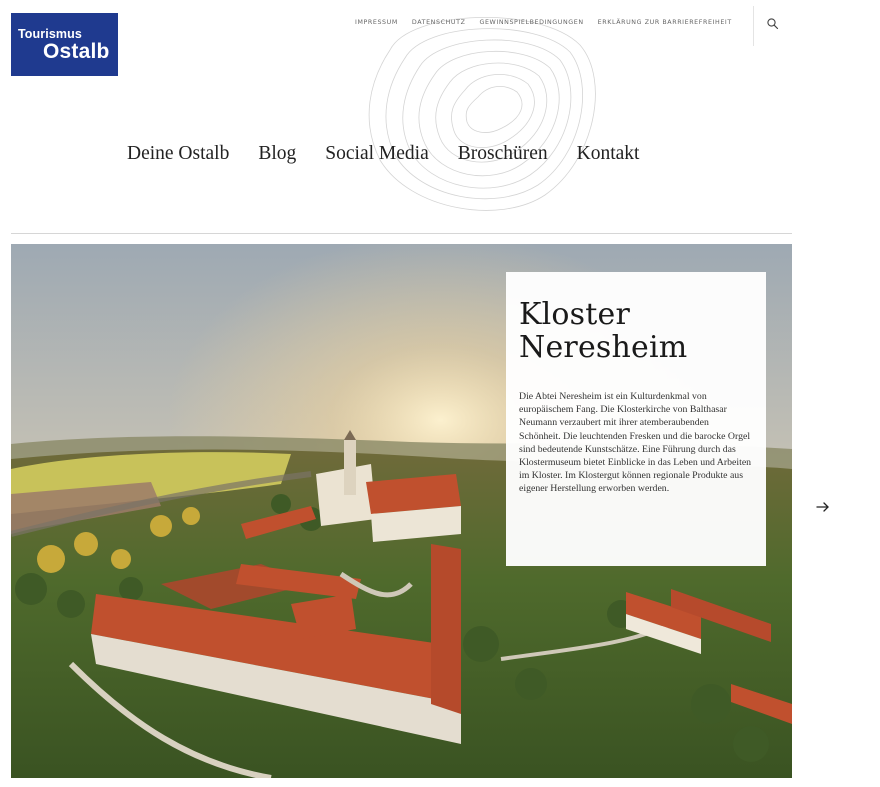  I want to click on nav-item-kontakt: Kontakt, so click(608, 154).